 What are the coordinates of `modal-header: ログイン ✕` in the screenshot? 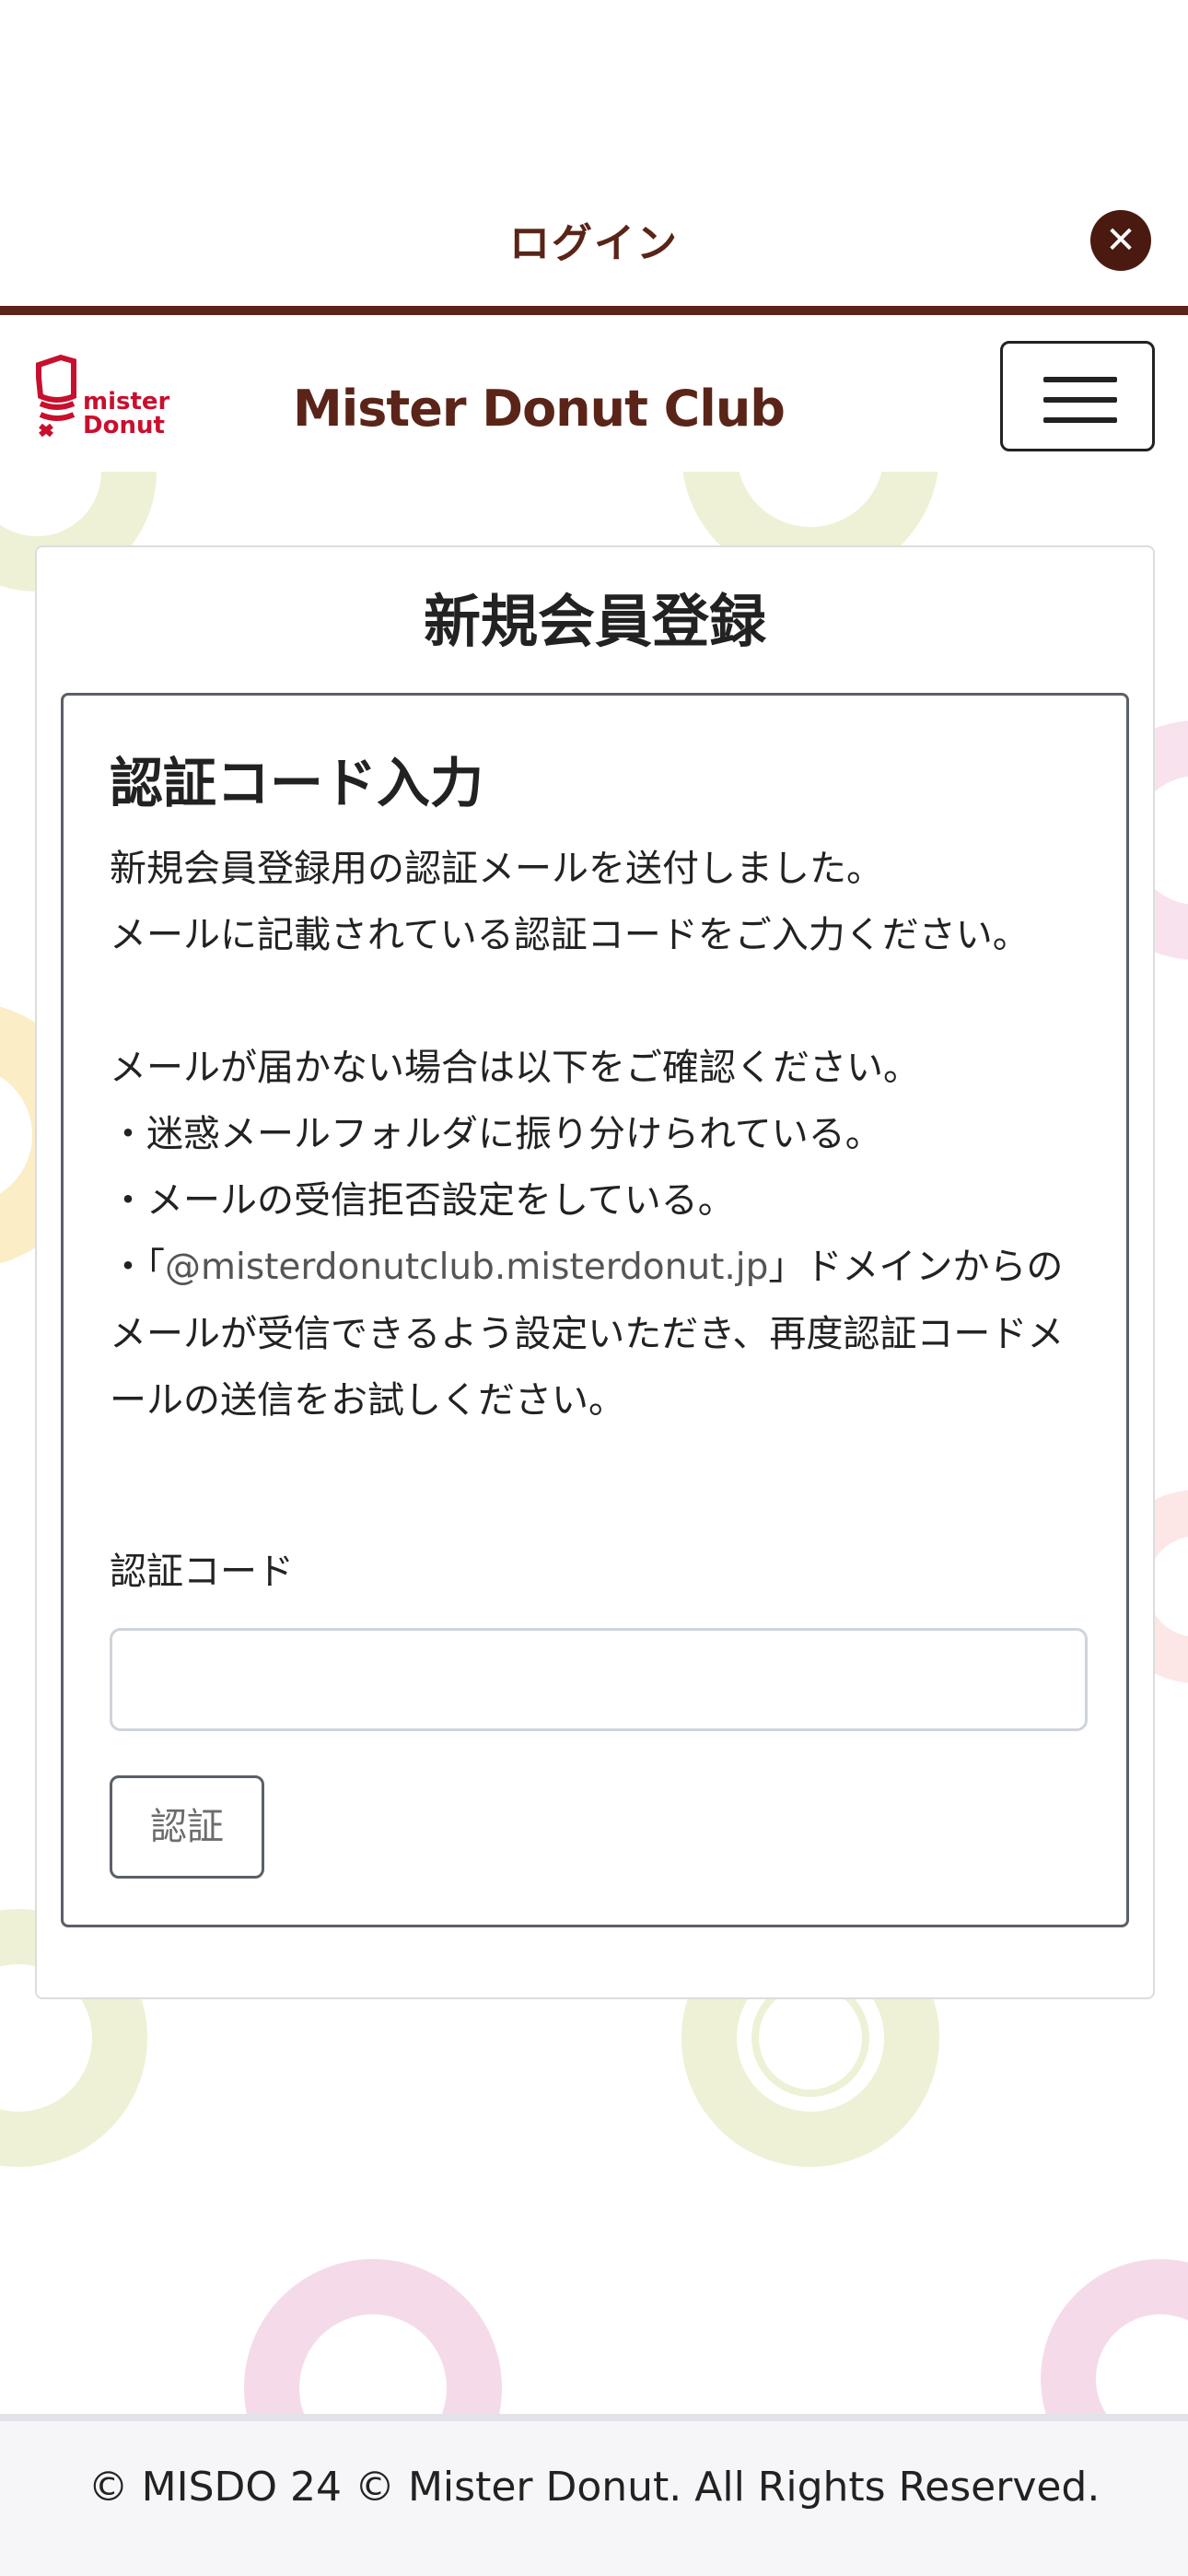 It's located at (594, 156).